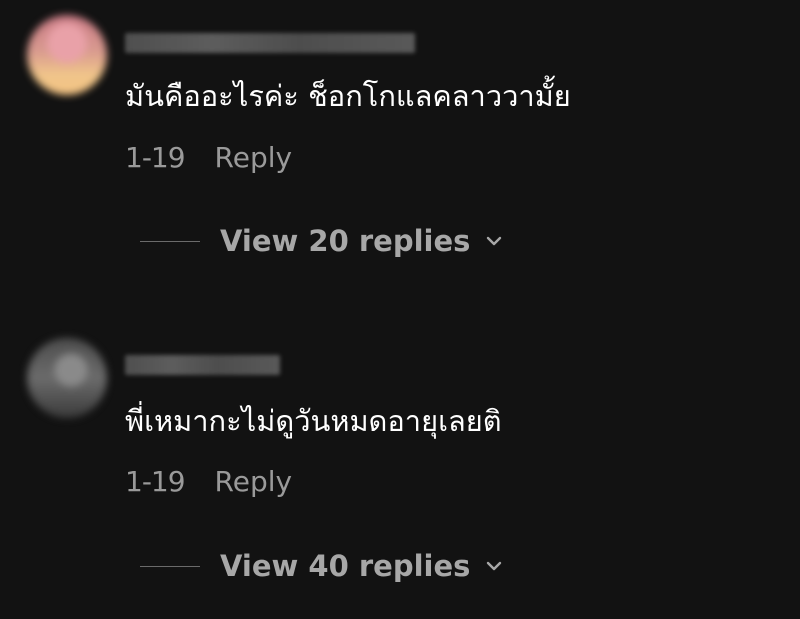 The image size is (800, 619). I want to click on comment-text: พี่เหมากะไม่ดูวันหมดอายุเลยติ, so click(313, 421).